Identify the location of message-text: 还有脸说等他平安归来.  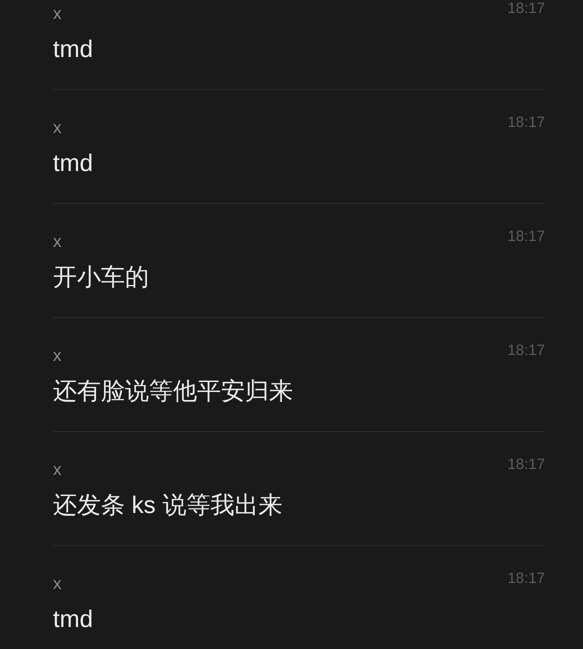
(173, 392).